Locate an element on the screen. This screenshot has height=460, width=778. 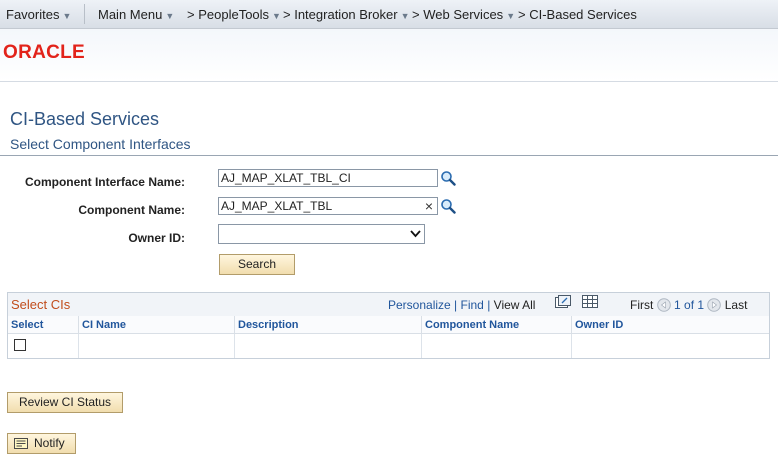
ci-name-label: Component Interface Name: is located at coordinates (104, 182).